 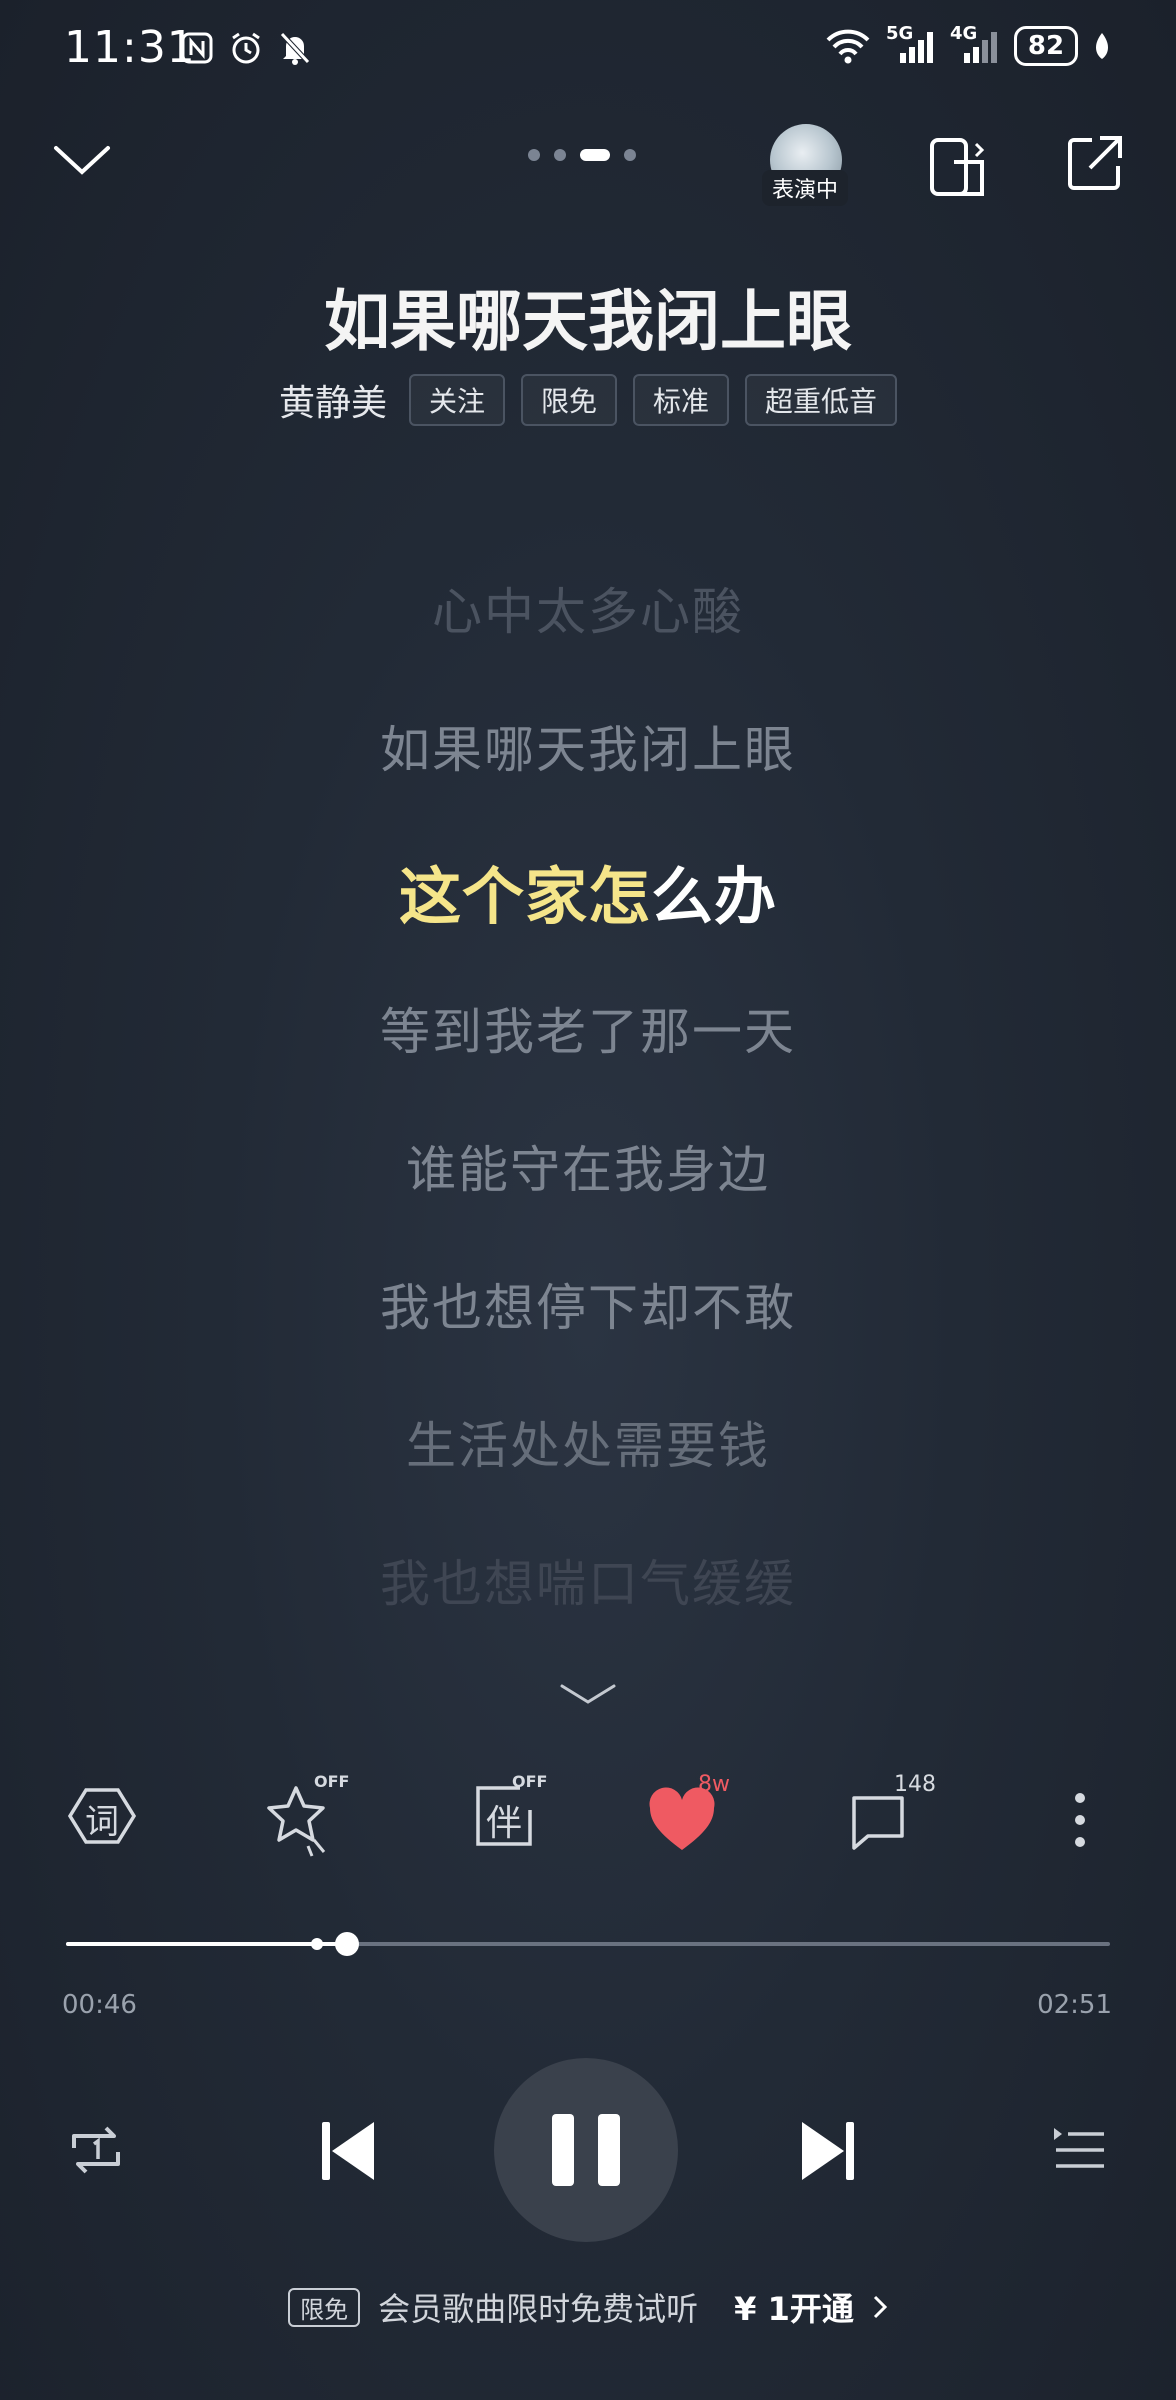 I want to click on repeat-one-icon, so click(x=96, y=2150).